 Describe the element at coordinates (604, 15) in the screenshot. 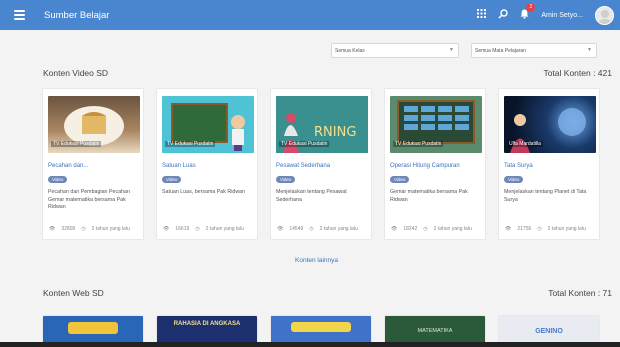

I see `avatar` at that location.